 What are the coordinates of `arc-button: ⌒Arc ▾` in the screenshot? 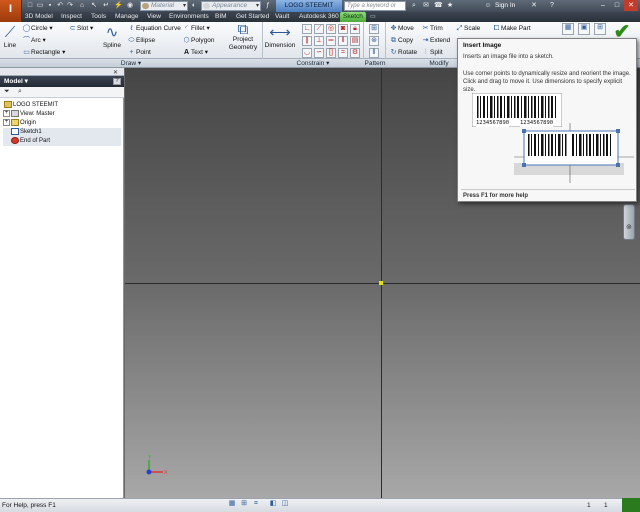 It's located at (34, 40).